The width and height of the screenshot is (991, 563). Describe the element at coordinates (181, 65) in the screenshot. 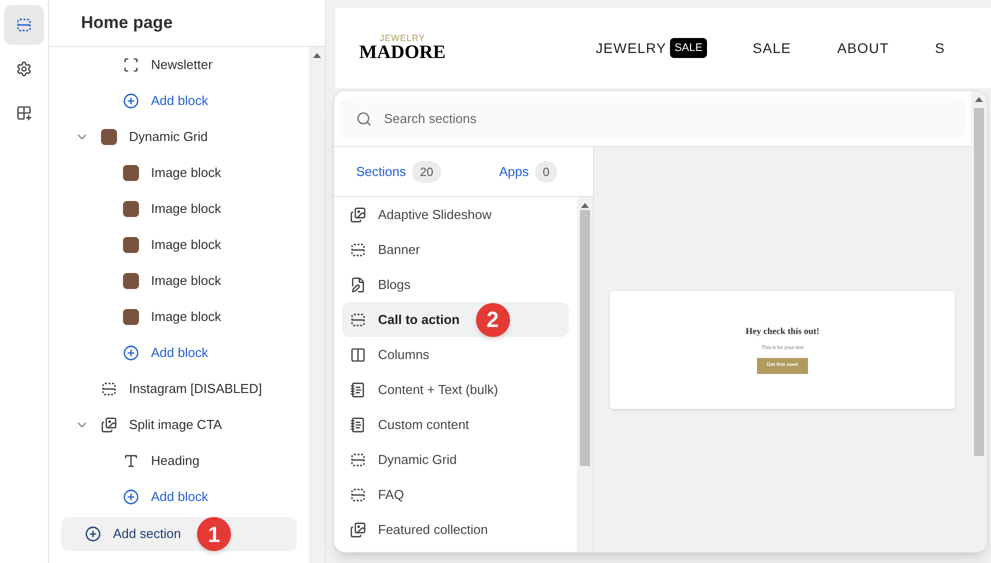

I see `tree-item: Newsletter` at that location.